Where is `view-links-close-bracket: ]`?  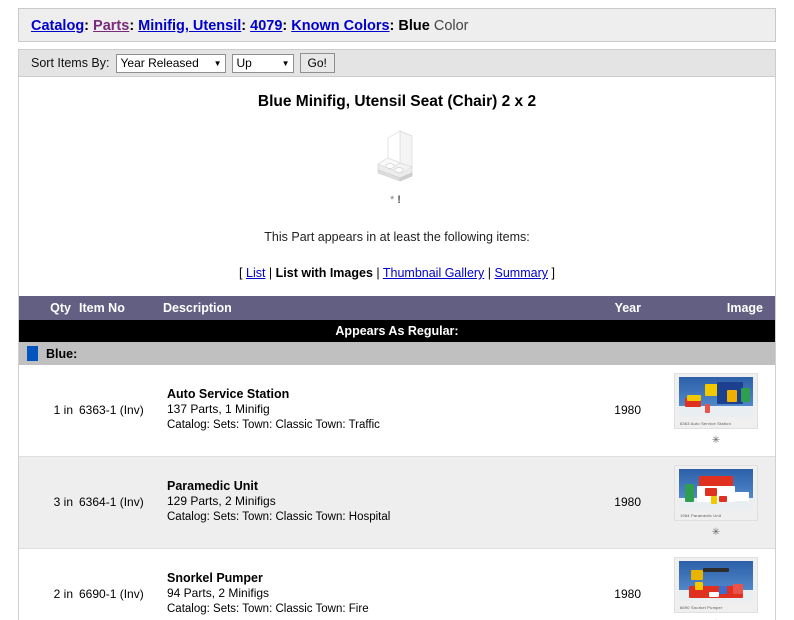 view-links-close-bracket: ] is located at coordinates (551, 273).